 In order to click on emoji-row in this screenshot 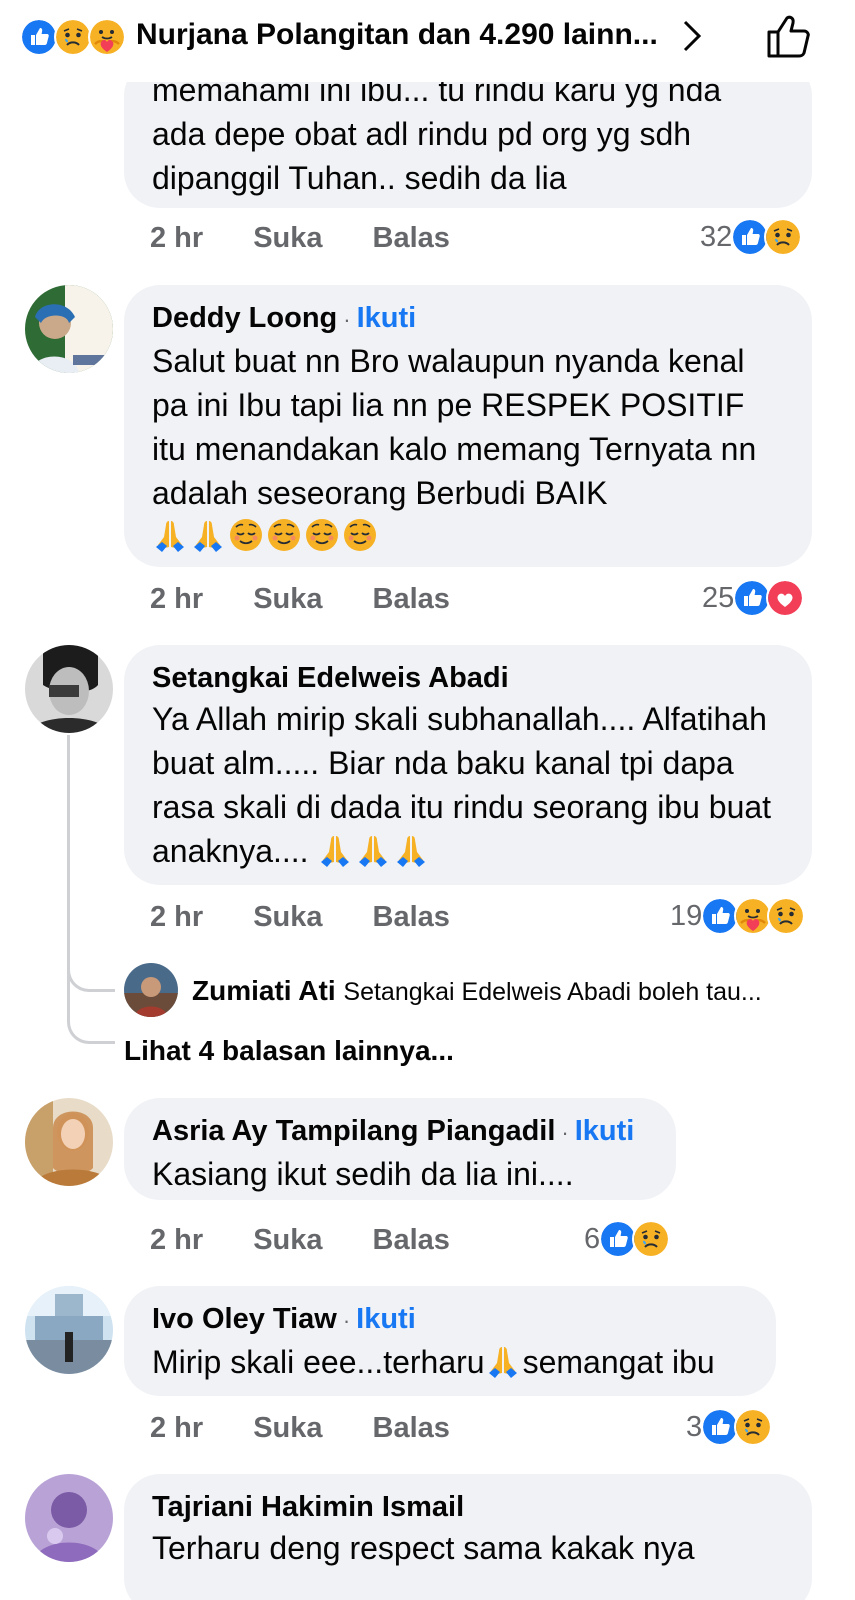, I will do `click(468, 535)`.